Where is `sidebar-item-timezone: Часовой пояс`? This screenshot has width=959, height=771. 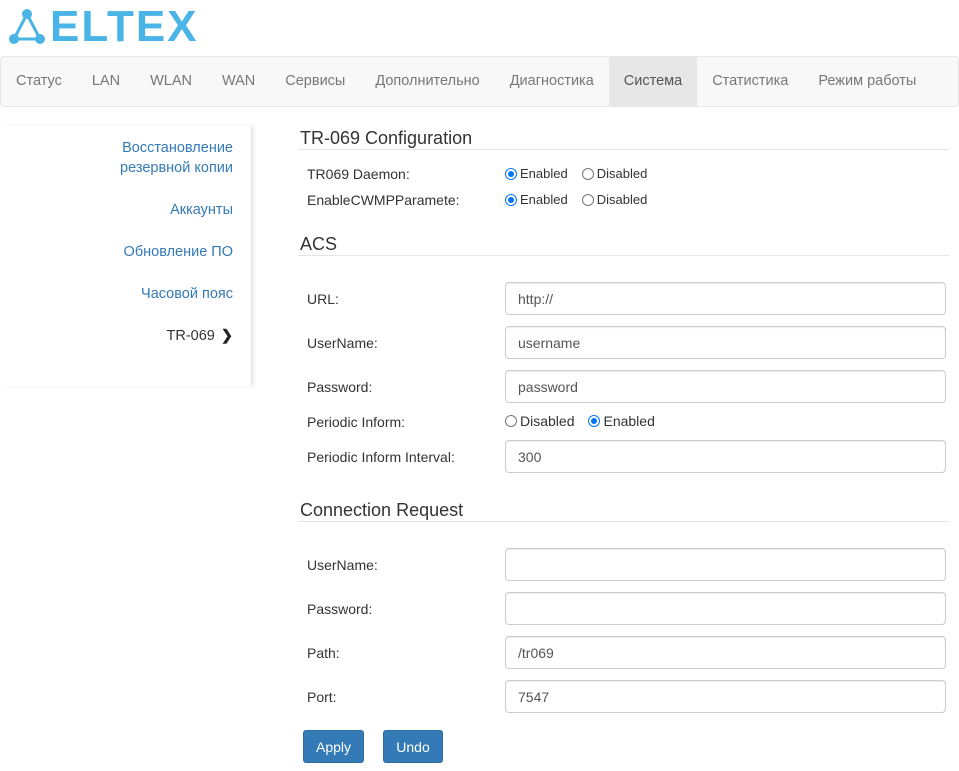
sidebar-item-timezone: Часовой пояс is located at coordinates (151, 294).